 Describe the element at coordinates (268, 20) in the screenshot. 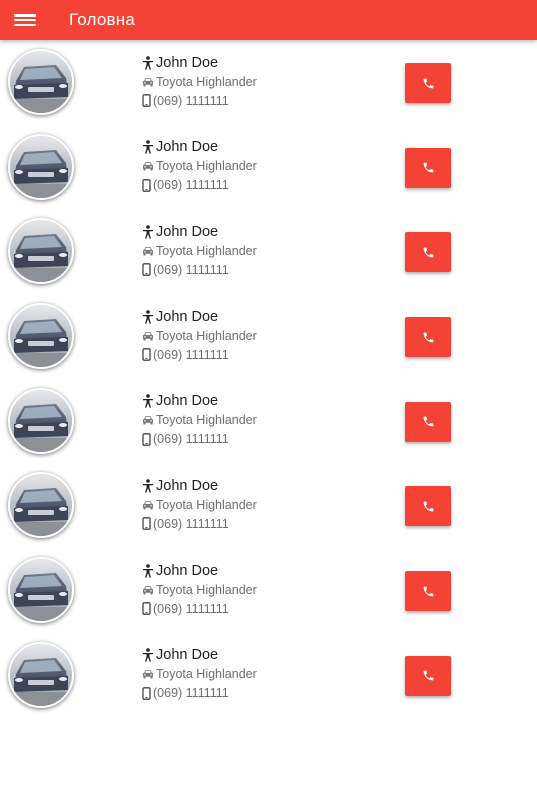

I see `app-bar: Головна` at that location.